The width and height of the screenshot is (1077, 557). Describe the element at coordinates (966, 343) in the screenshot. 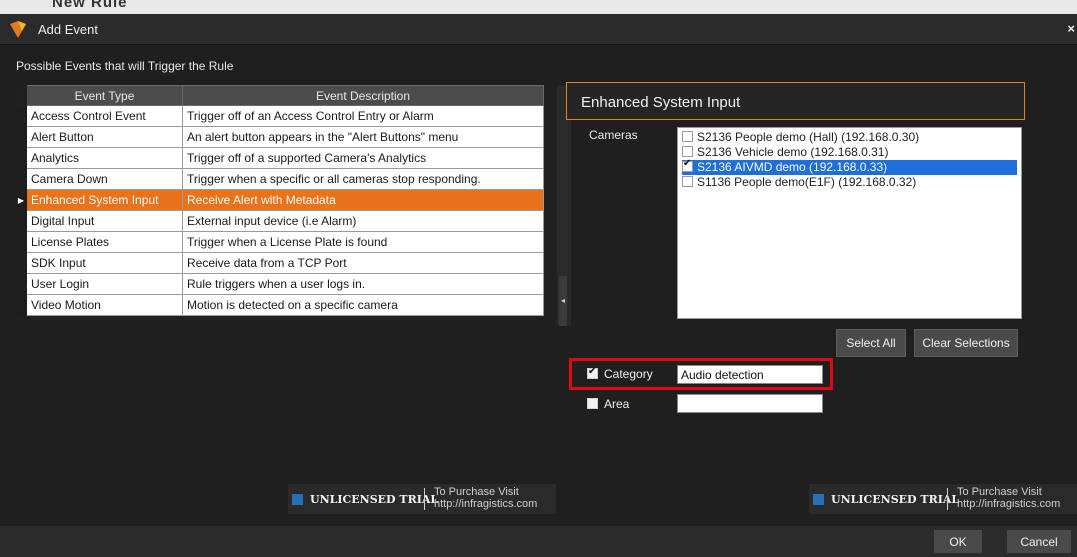

I see `clear-selections-button: Clear Selections` at that location.